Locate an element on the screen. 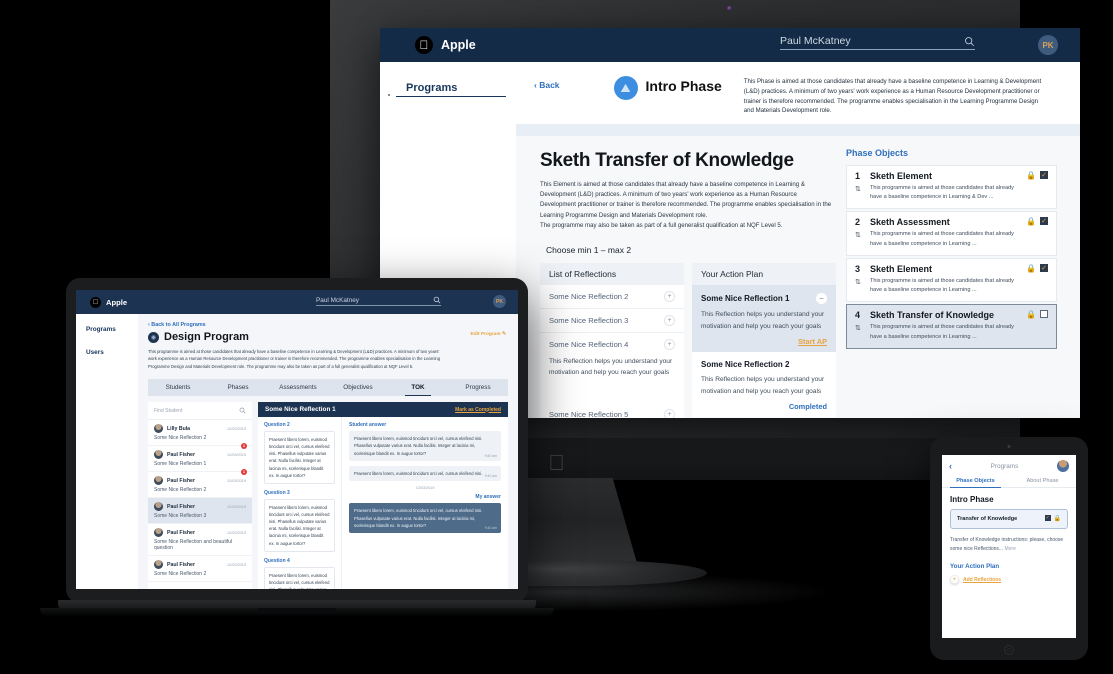 The image size is (1113, 674). action-plan-title: Some Nice Reflection 2 is located at coordinates (745, 365).